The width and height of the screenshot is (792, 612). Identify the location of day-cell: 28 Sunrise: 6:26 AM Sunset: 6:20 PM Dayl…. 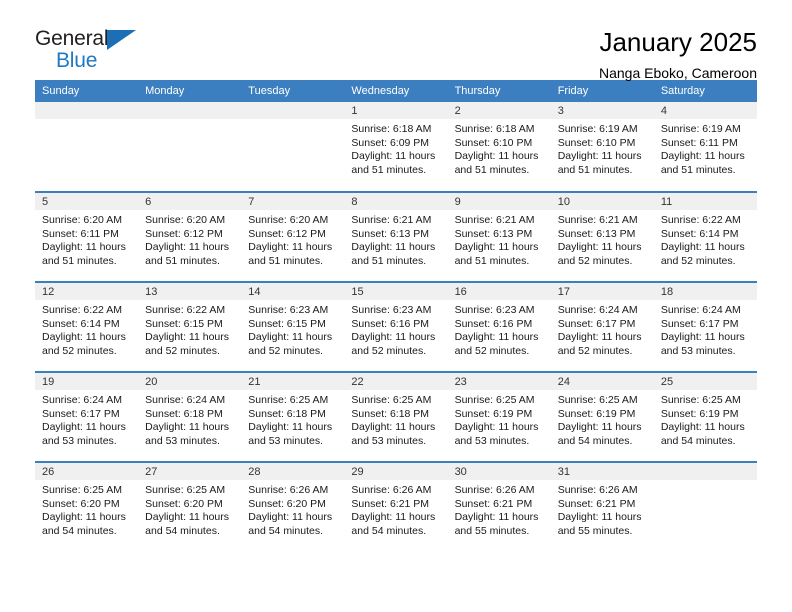
(293, 506).